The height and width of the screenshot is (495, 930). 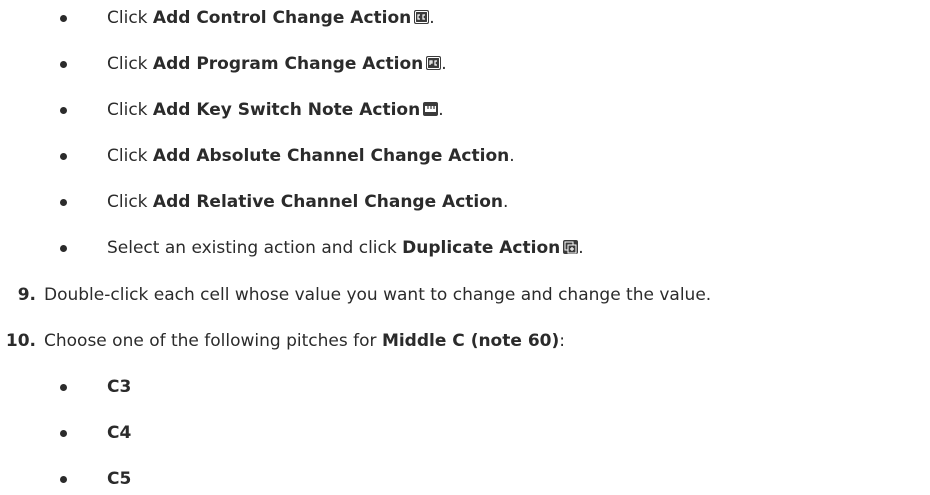 What do you see at coordinates (271, 18) in the screenshot?
I see `list-item-text: Click Add Control Change Action.` at bounding box center [271, 18].